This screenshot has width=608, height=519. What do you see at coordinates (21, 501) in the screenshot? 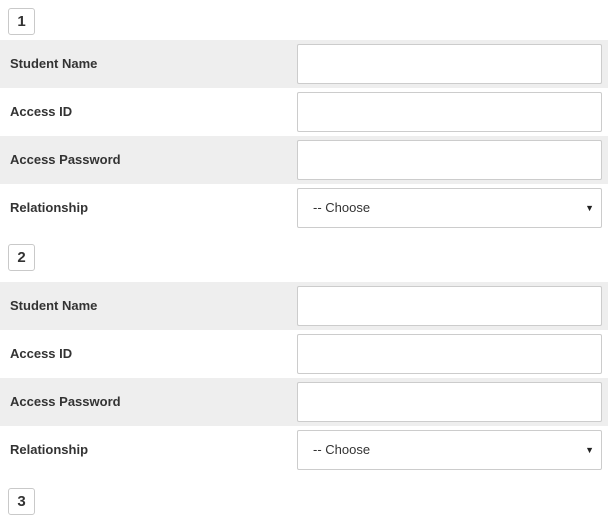
I see `group-number-badge: 3` at bounding box center [21, 501].